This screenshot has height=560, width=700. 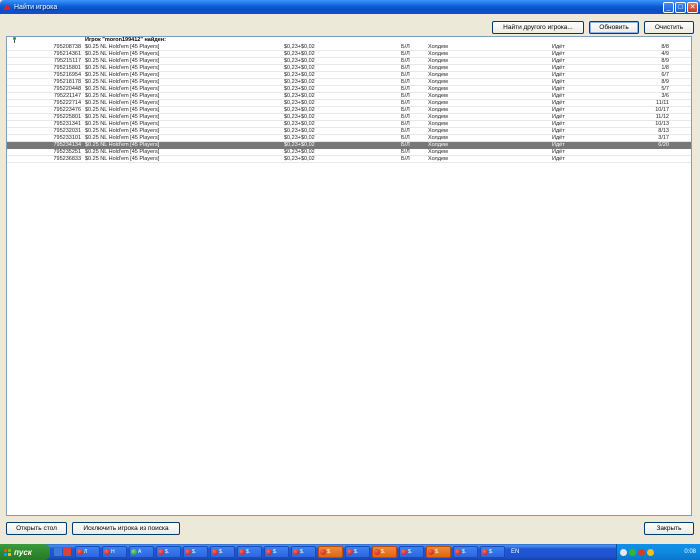 I want to click on limit-cell: Б/Л, so click(x=405, y=89).